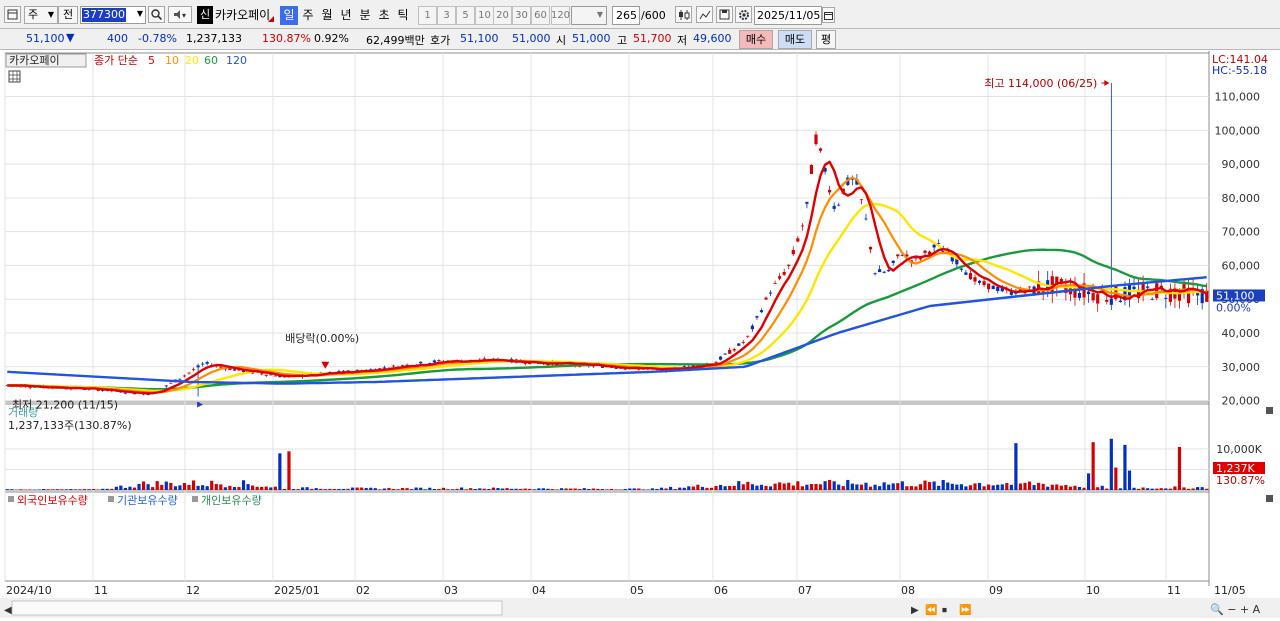 This screenshot has height=621, width=1280. What do you see at coordinates (214, 38) in the screenshot?
I see `volume-value: 1,237,133` at bounding box center [214, 38].